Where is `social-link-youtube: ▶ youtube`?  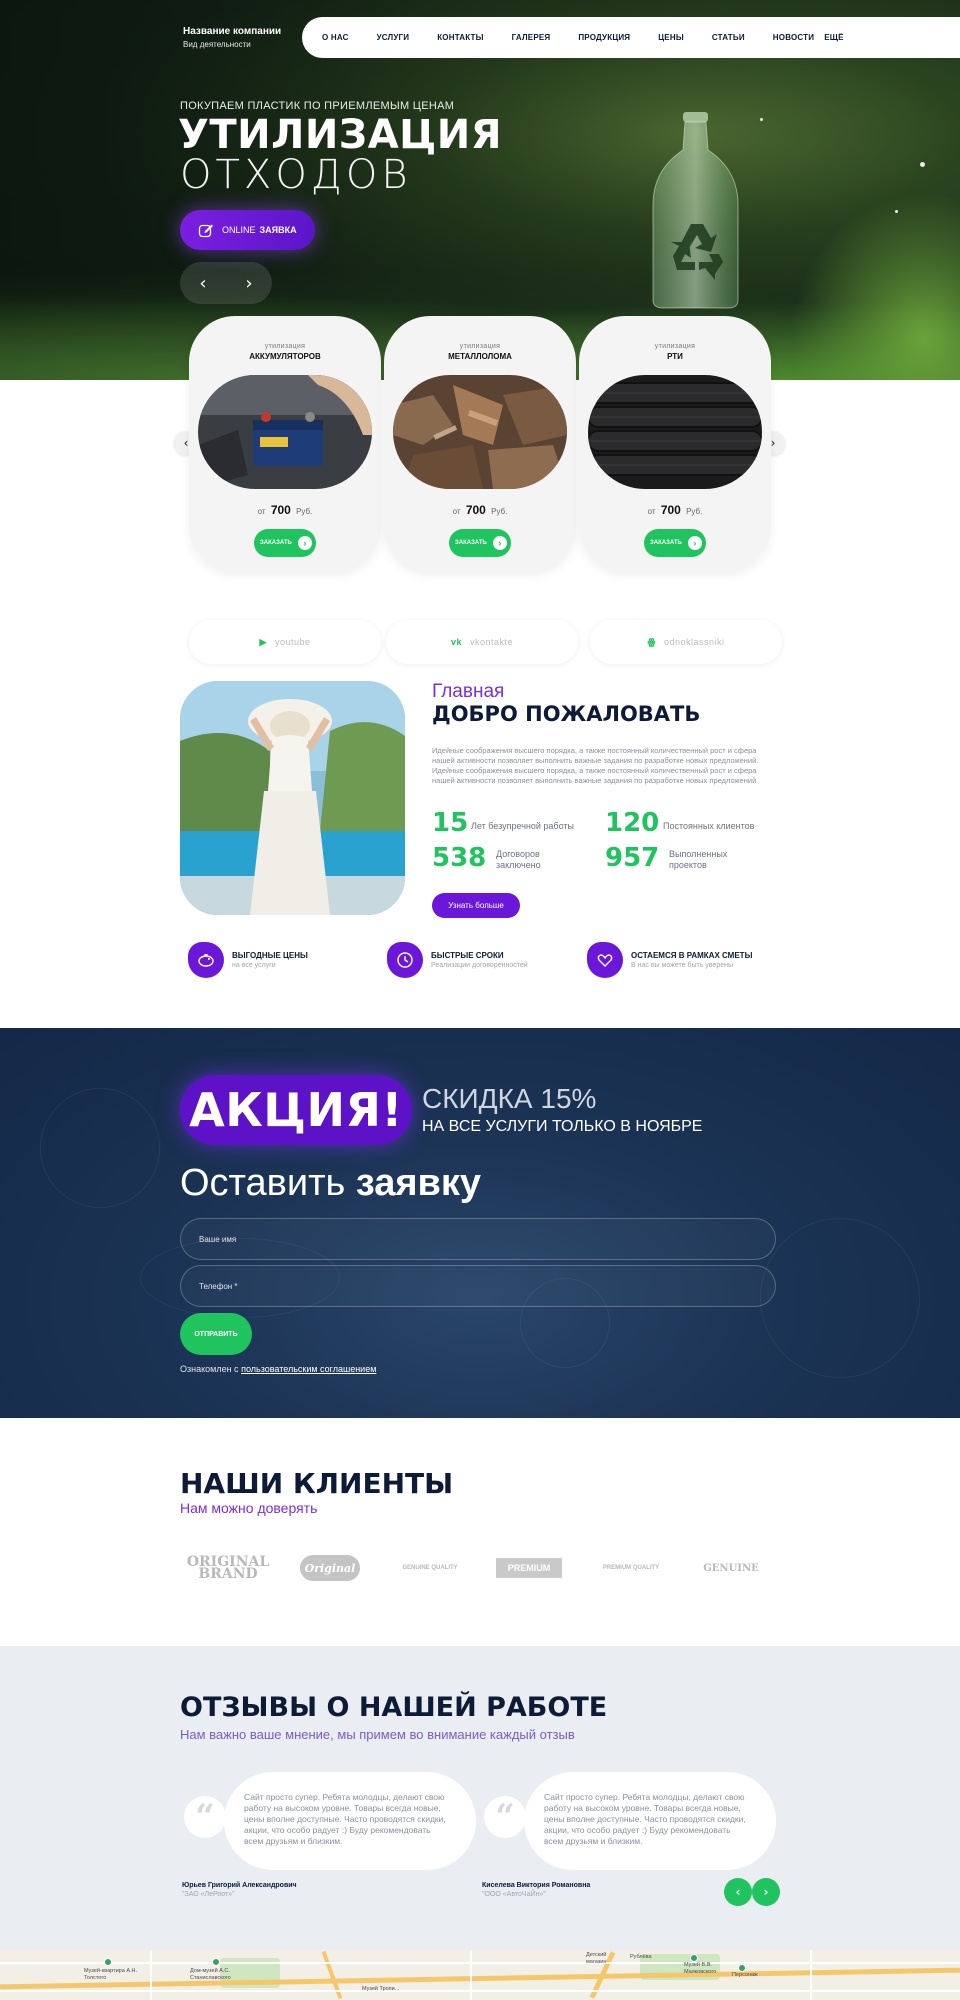
social-link-youtube: ▶ youtube is located at coordinates (285, 642).